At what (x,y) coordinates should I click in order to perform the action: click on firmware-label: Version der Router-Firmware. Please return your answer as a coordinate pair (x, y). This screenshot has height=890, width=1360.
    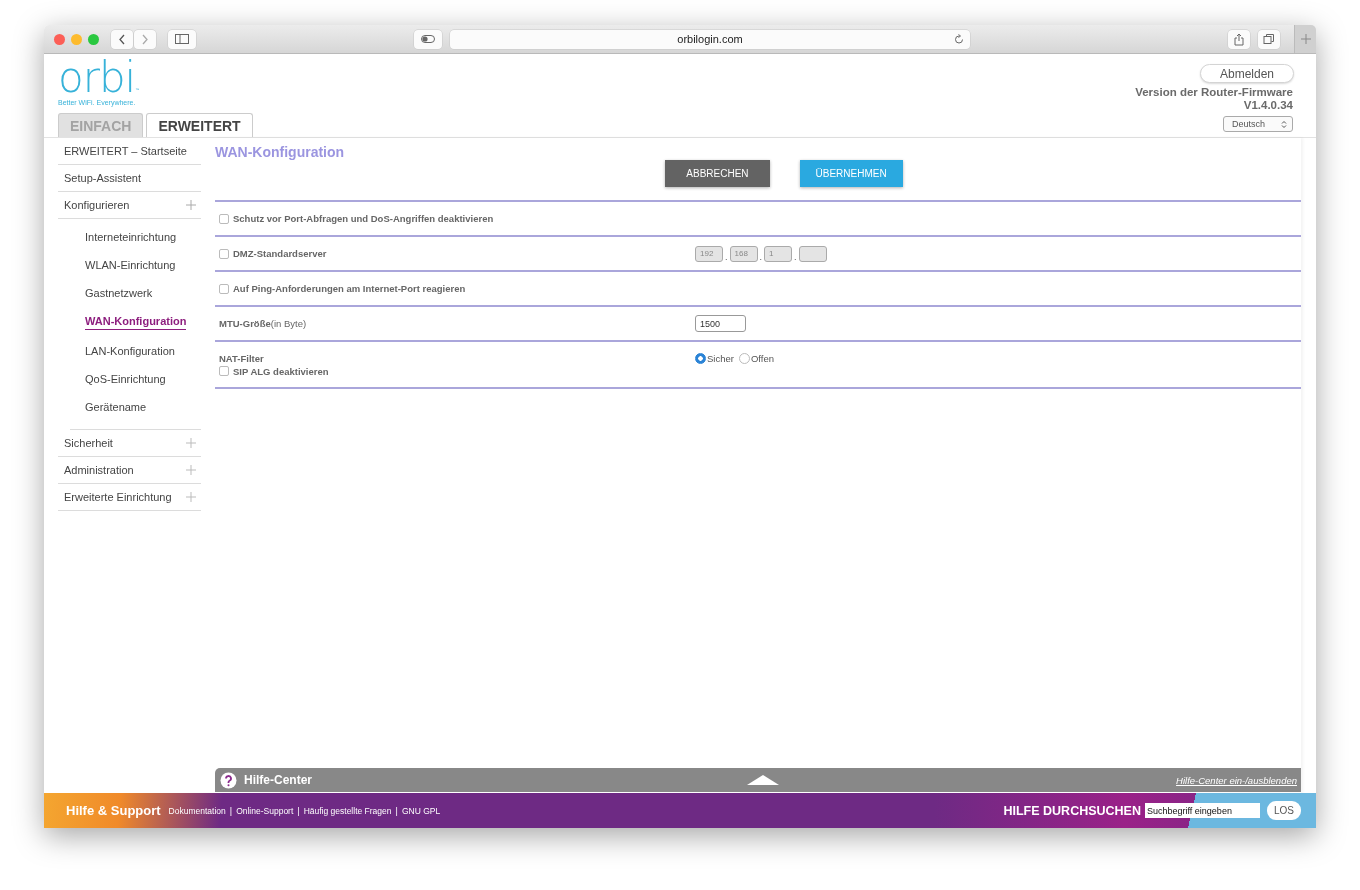
    Looking at the image, I should click on (1214, 92).